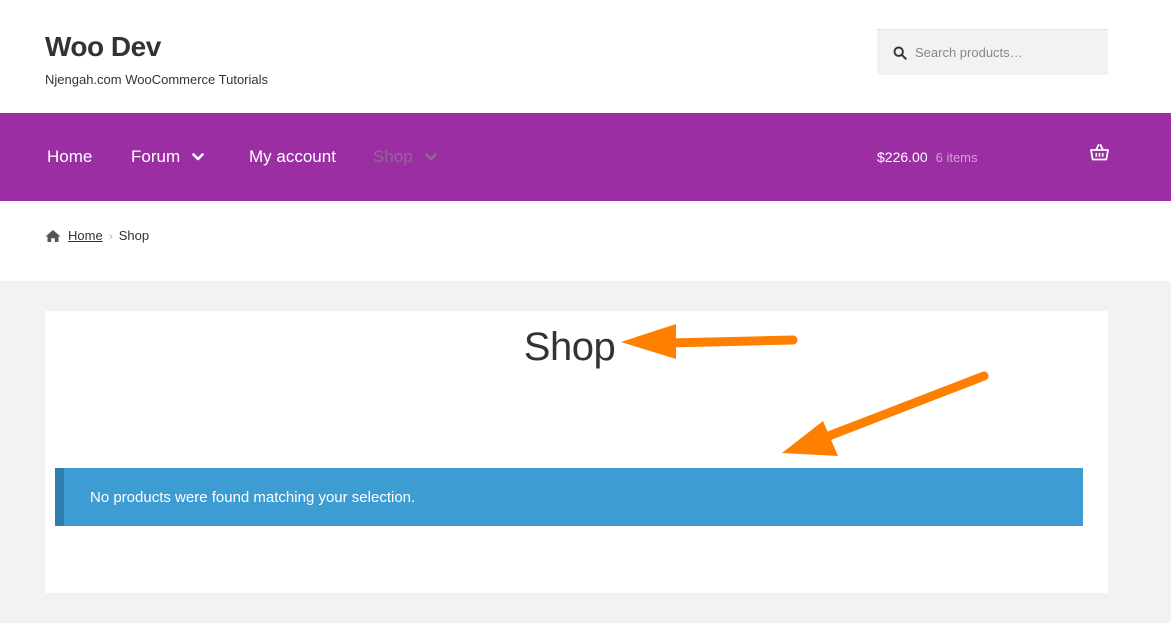 The width and height of the screenshot is (1171, 623). I want to click on nav-item-shop: Shop, so click(405, 157).